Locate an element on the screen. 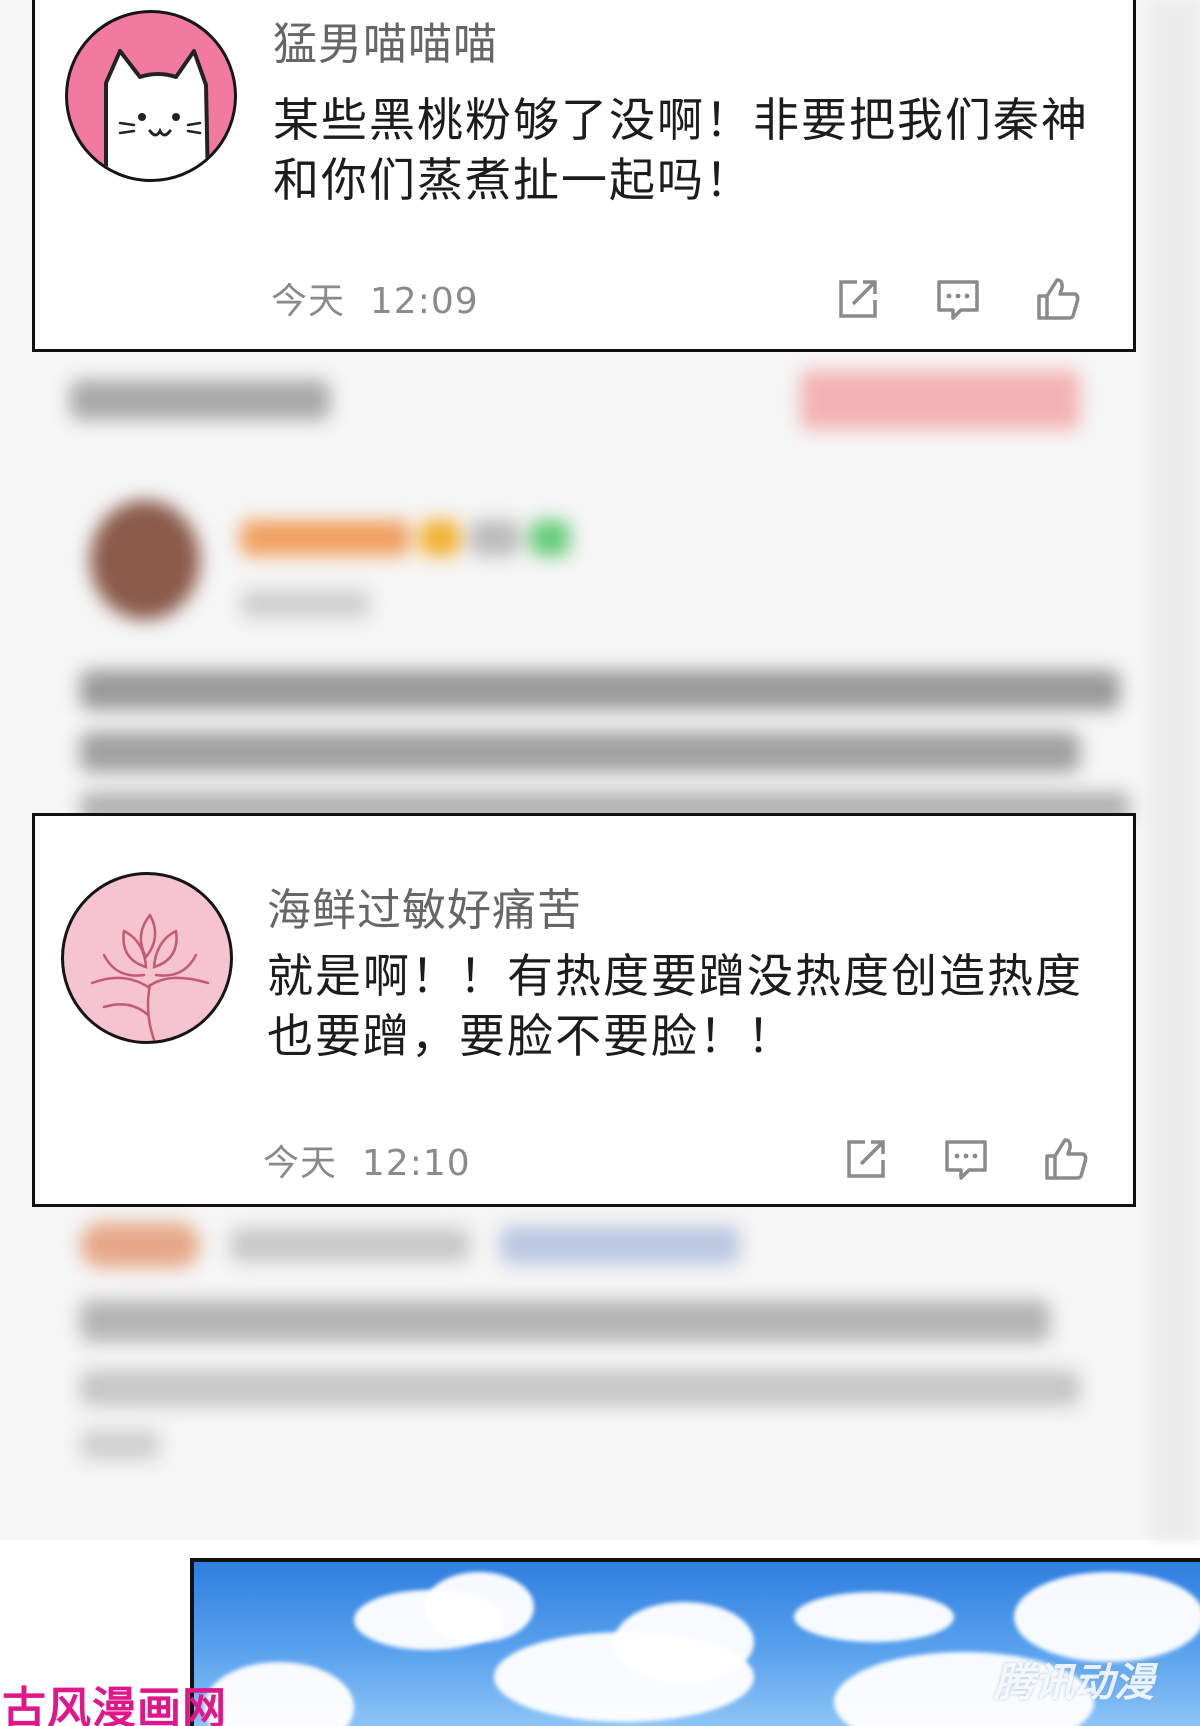 This screenshot has height=1726, width=1200. watermark-tencent: 腾讯动漫 is located at coordinates (1074, 1683).